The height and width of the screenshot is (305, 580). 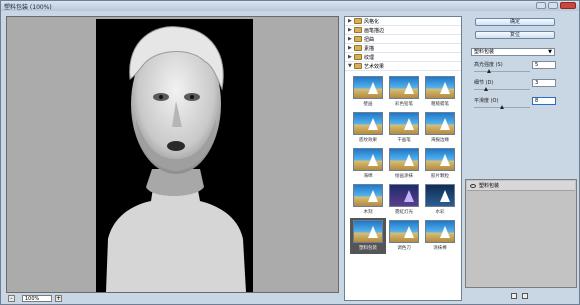 I want to click on filter-thumb-underpainting: 底纹效果, so click(x=368, y=128).